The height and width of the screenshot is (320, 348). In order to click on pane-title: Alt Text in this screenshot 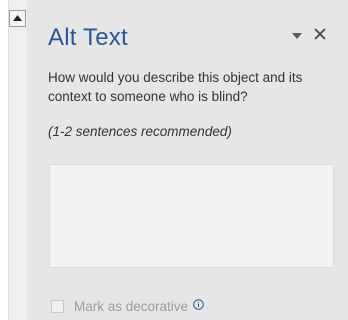, I will do `click(88, 37)`.